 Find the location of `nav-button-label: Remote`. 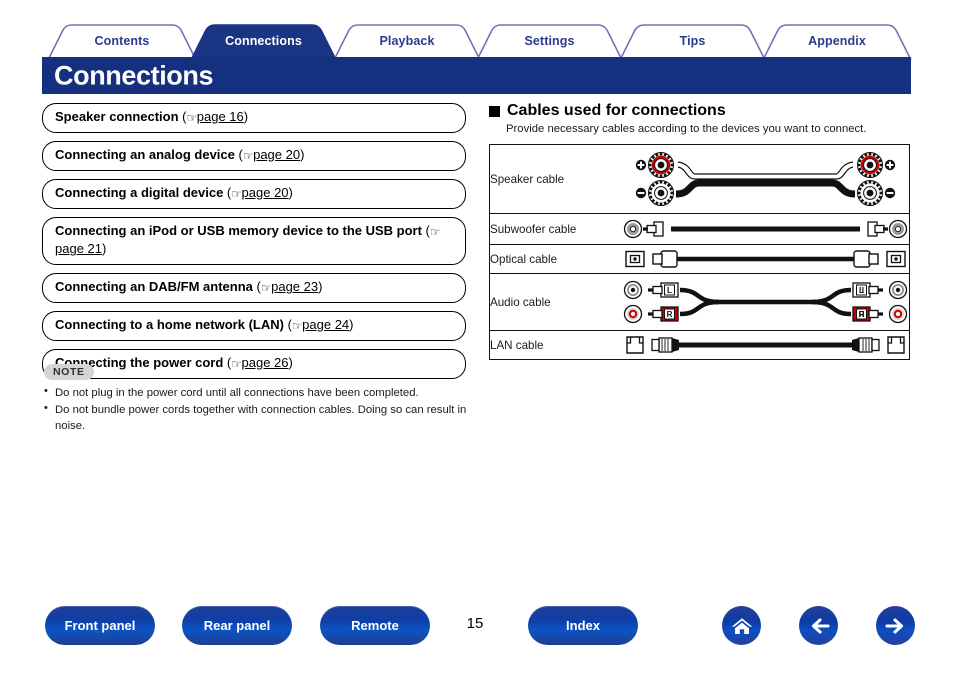

nav-button-label: Remote is located at coordinates (375, 625).